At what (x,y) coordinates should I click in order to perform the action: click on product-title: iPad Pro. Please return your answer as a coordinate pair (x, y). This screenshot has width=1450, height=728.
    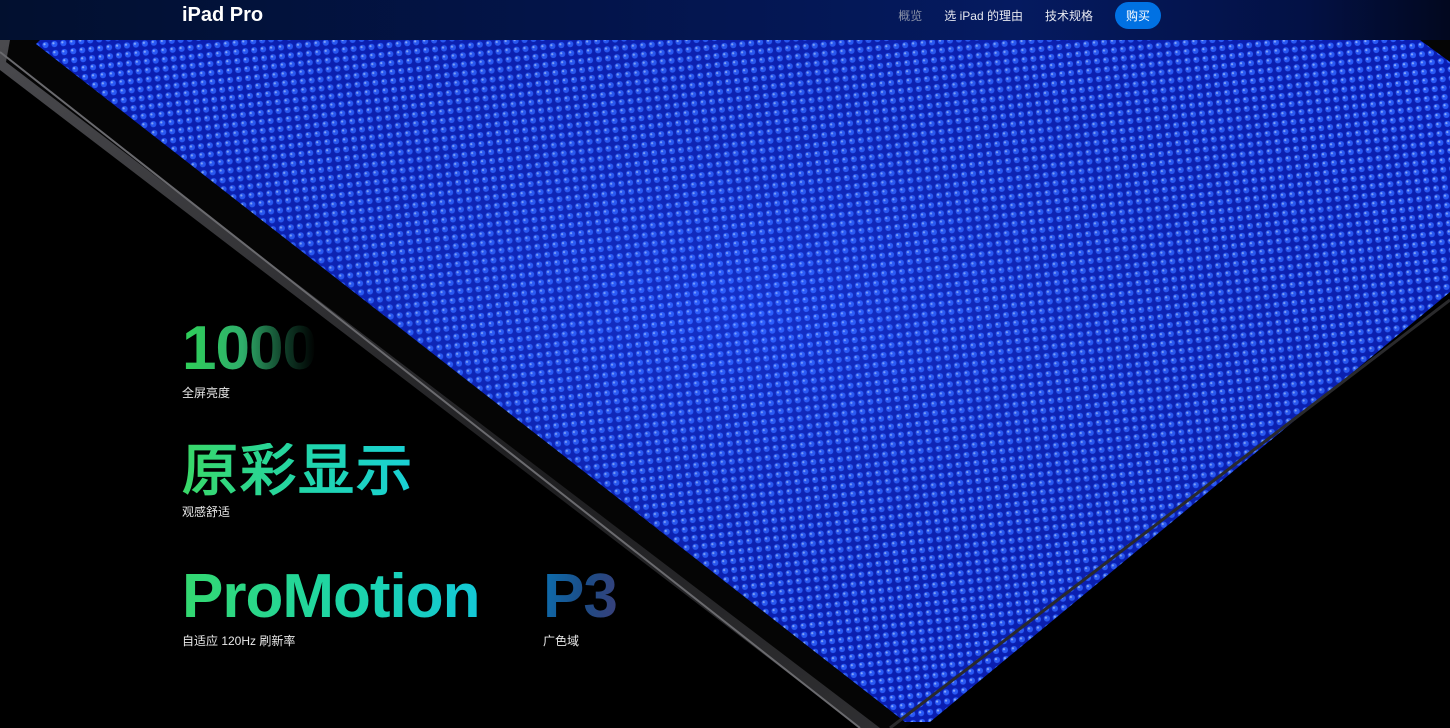
    Looking at the image, I should click on (222, 15).